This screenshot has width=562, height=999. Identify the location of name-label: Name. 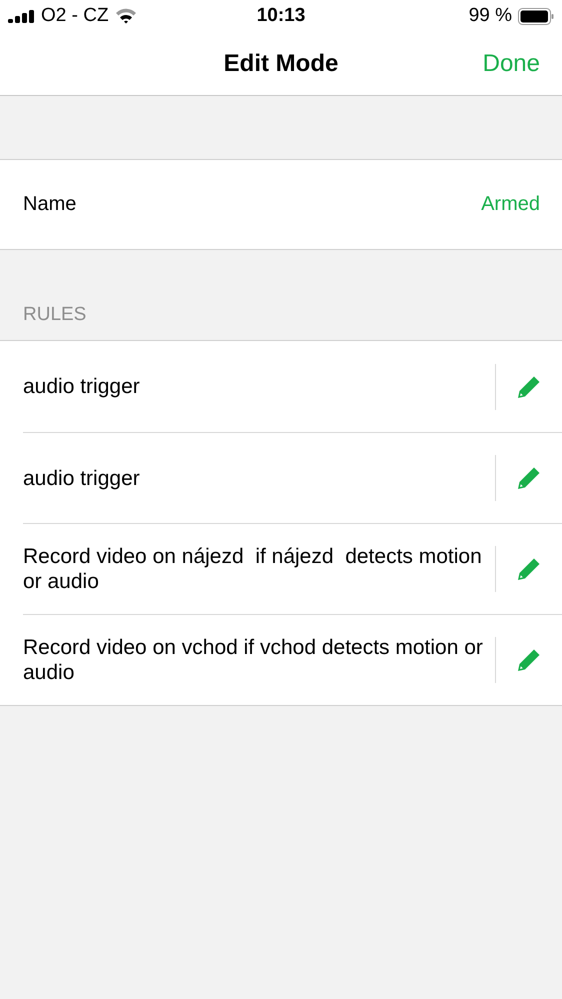
(49, 204).